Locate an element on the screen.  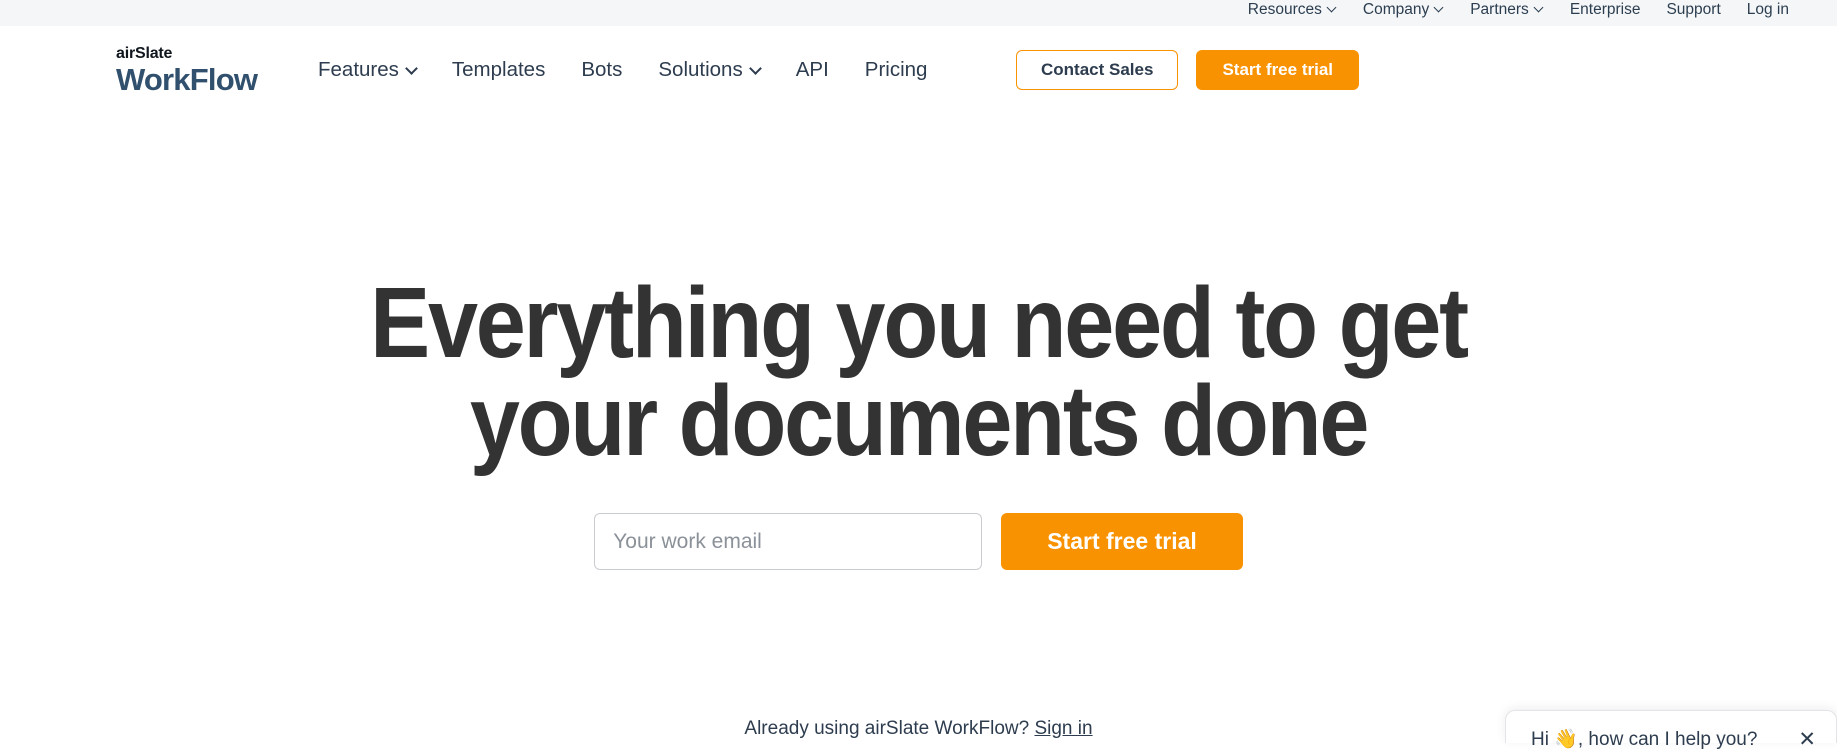
nav-item-label: API is located at coordinates (812, 69).